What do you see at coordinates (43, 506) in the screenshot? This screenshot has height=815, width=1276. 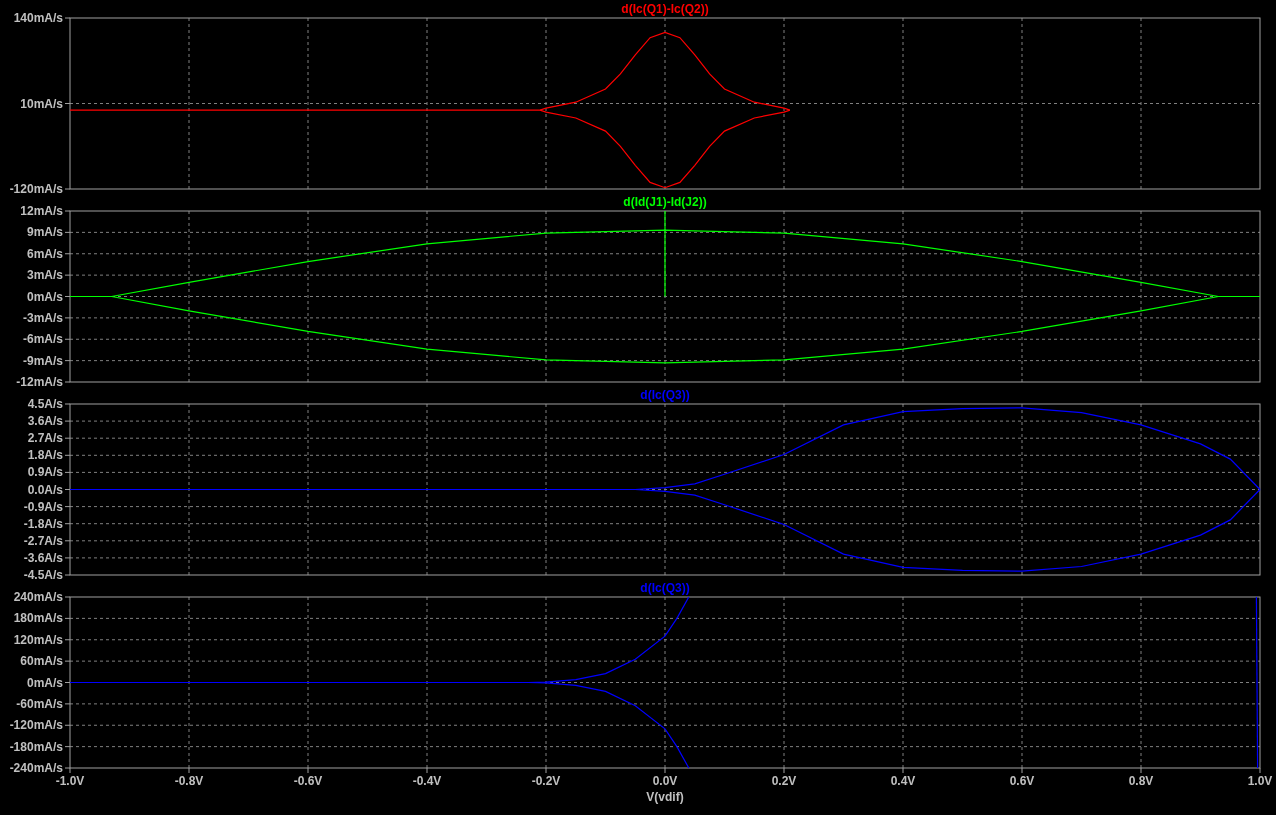 I see `y-tick-label: -0.9A/s` at bounding box center [43, 506].